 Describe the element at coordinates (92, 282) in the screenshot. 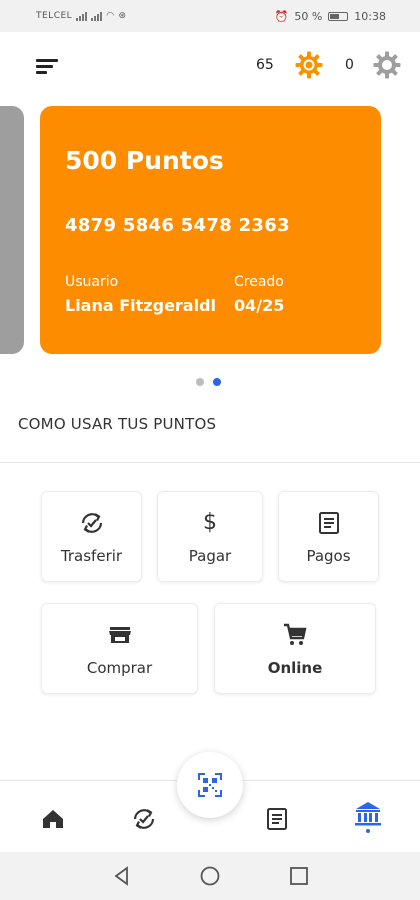

I see `card-user-label: Usuario` at that location.